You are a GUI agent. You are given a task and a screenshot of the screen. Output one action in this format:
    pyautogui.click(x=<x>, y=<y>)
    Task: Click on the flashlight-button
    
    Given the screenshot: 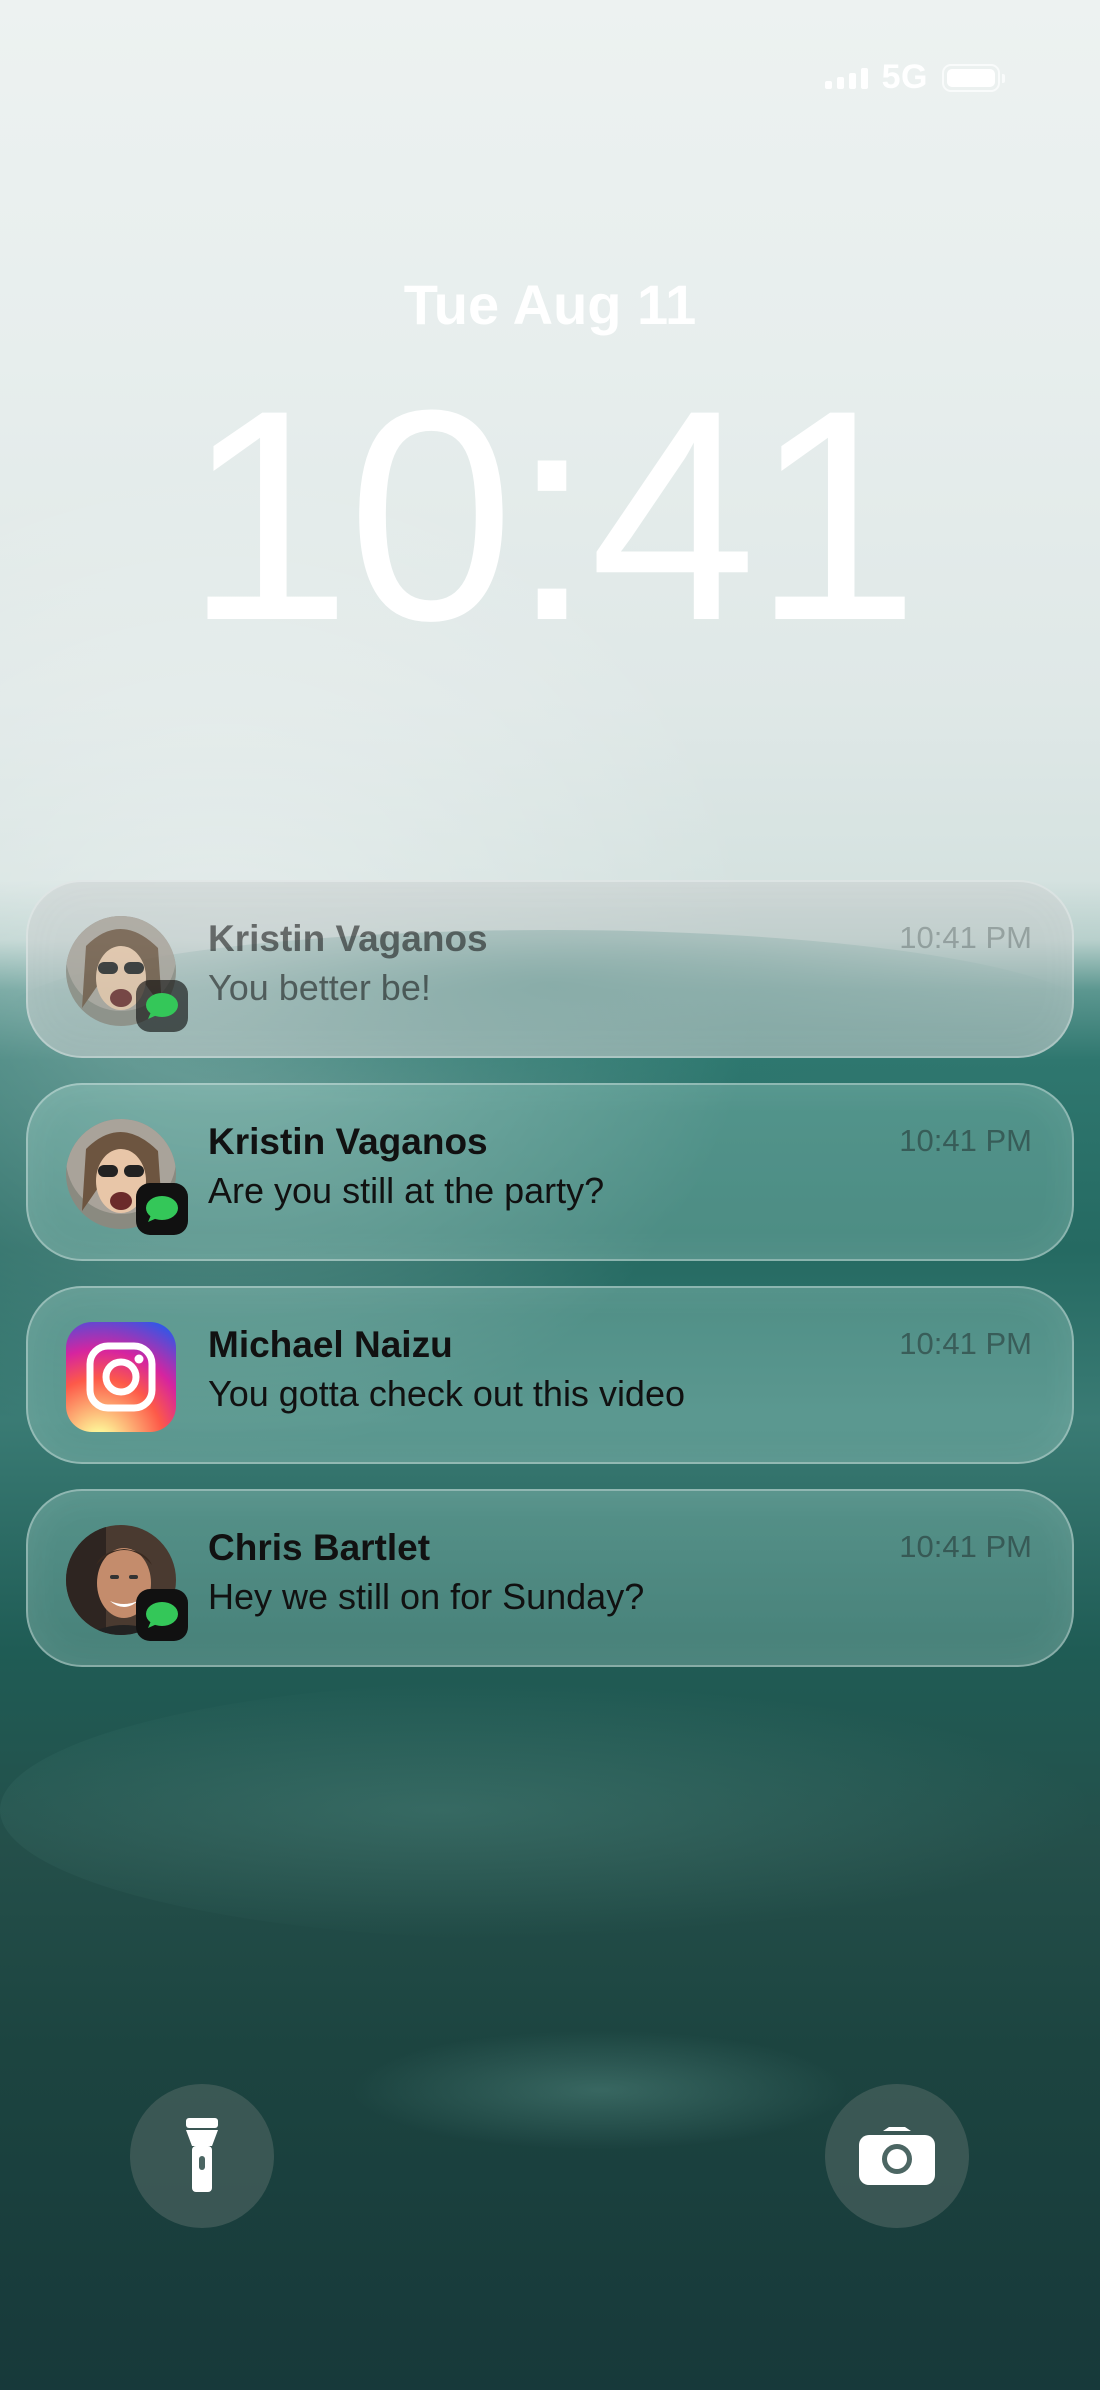 What is the action you would take?
    pyautogui.click(x=202, y=2156)
    